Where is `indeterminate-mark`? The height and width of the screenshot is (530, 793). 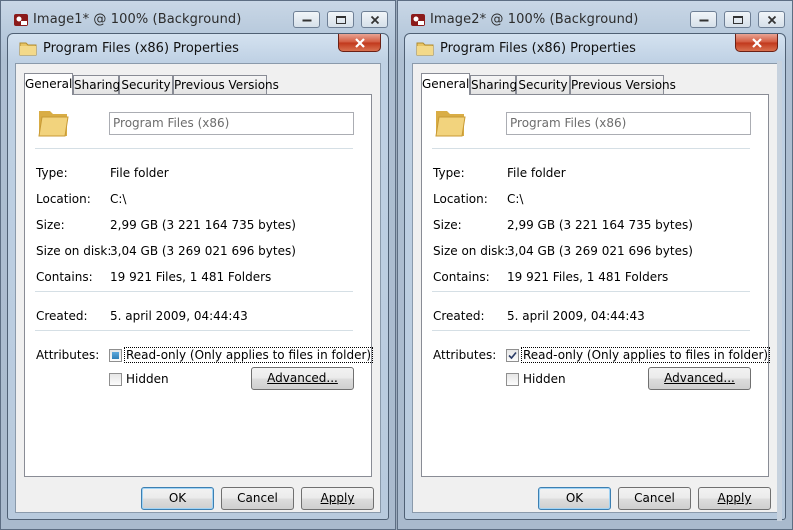
indeterminate-mark is located at coordinates (115, 355).